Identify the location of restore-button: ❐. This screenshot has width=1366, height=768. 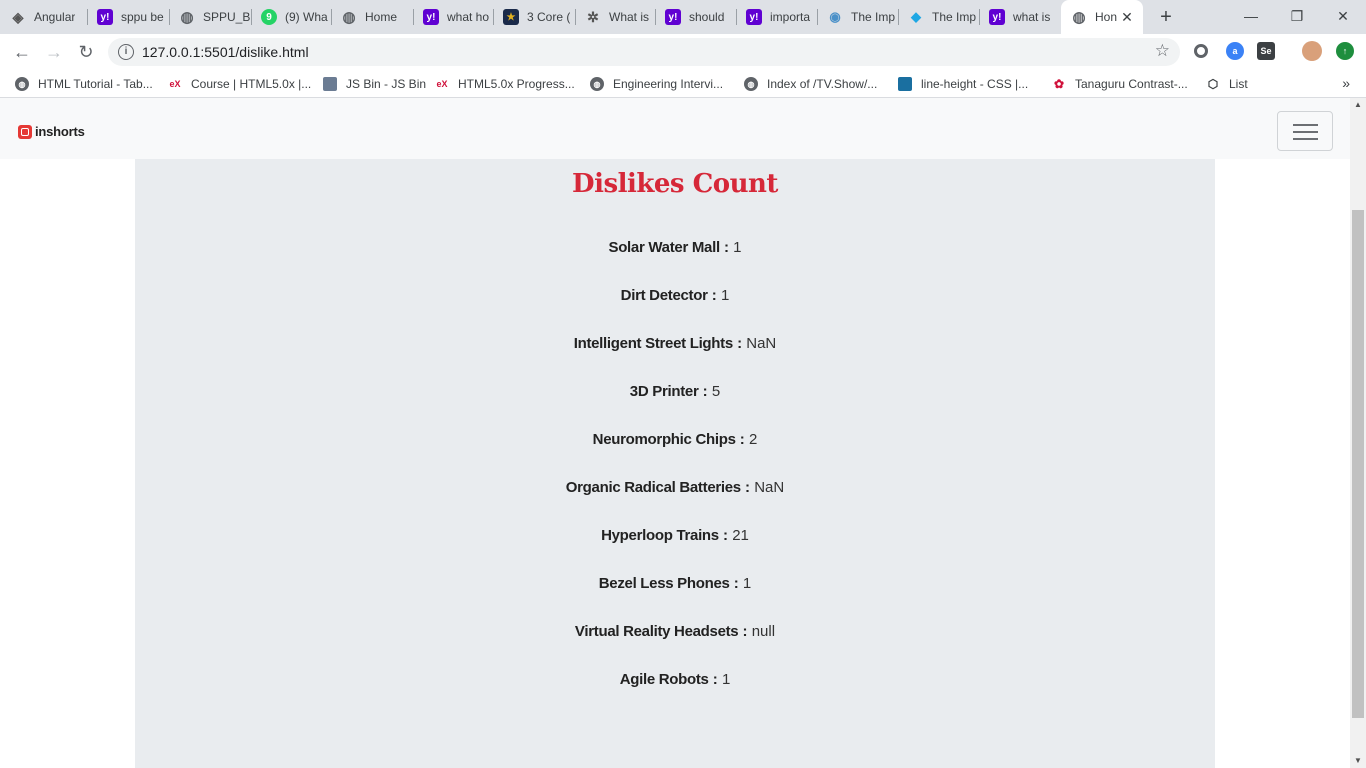
(1297, 16).